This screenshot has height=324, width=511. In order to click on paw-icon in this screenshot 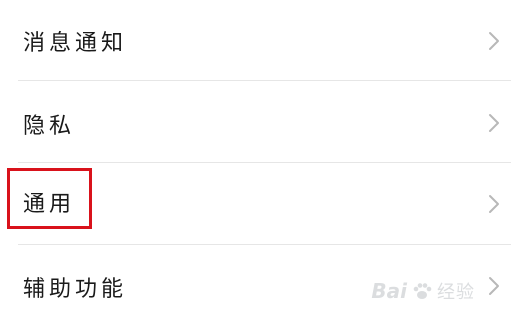, I will do `click(422, 291)`.